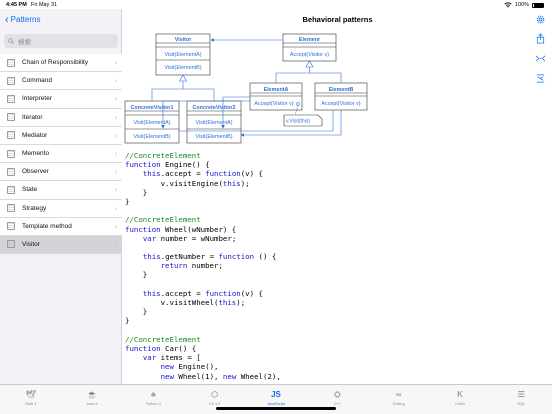 This screenshot has height=414, width=552. What do you see at coordinates (213, 108) in the screenshot?
I see `uml-cv2-name: ConcreteVisitor2` at bounding box center [213, 108].